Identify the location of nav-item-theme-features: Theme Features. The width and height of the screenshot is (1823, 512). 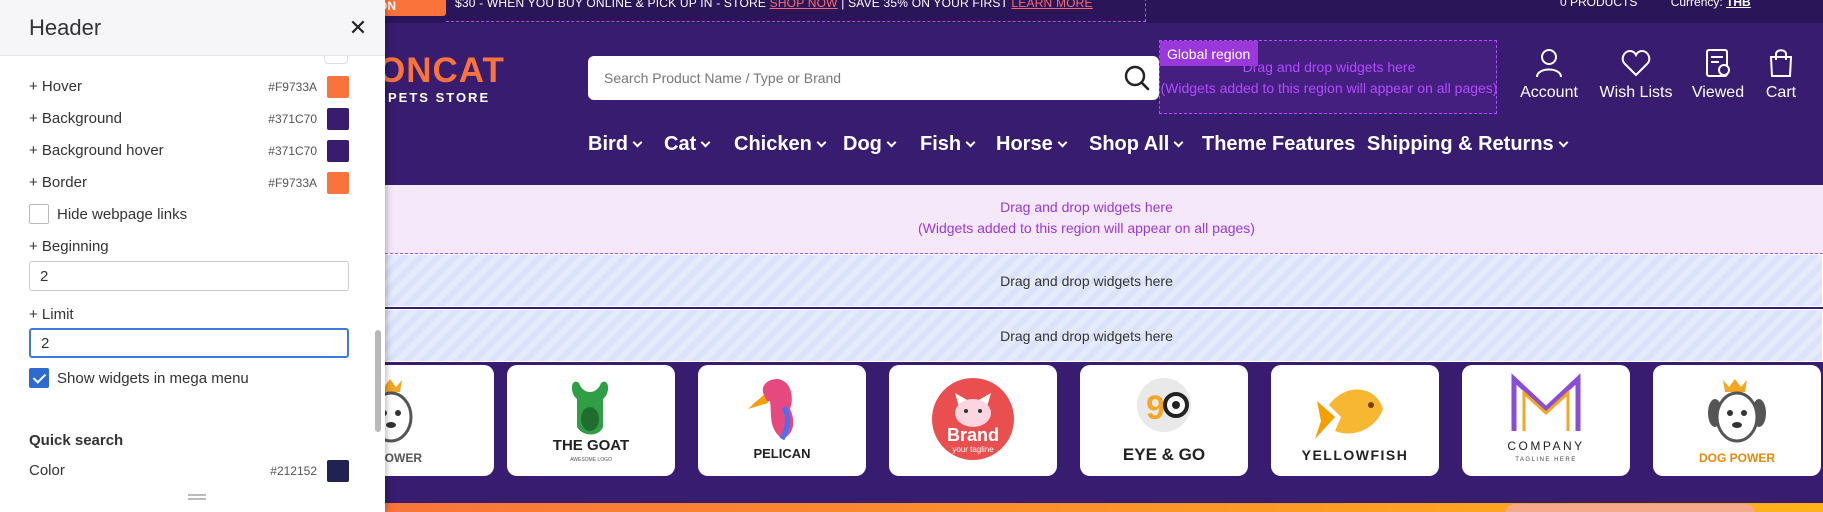
(1278, 144).